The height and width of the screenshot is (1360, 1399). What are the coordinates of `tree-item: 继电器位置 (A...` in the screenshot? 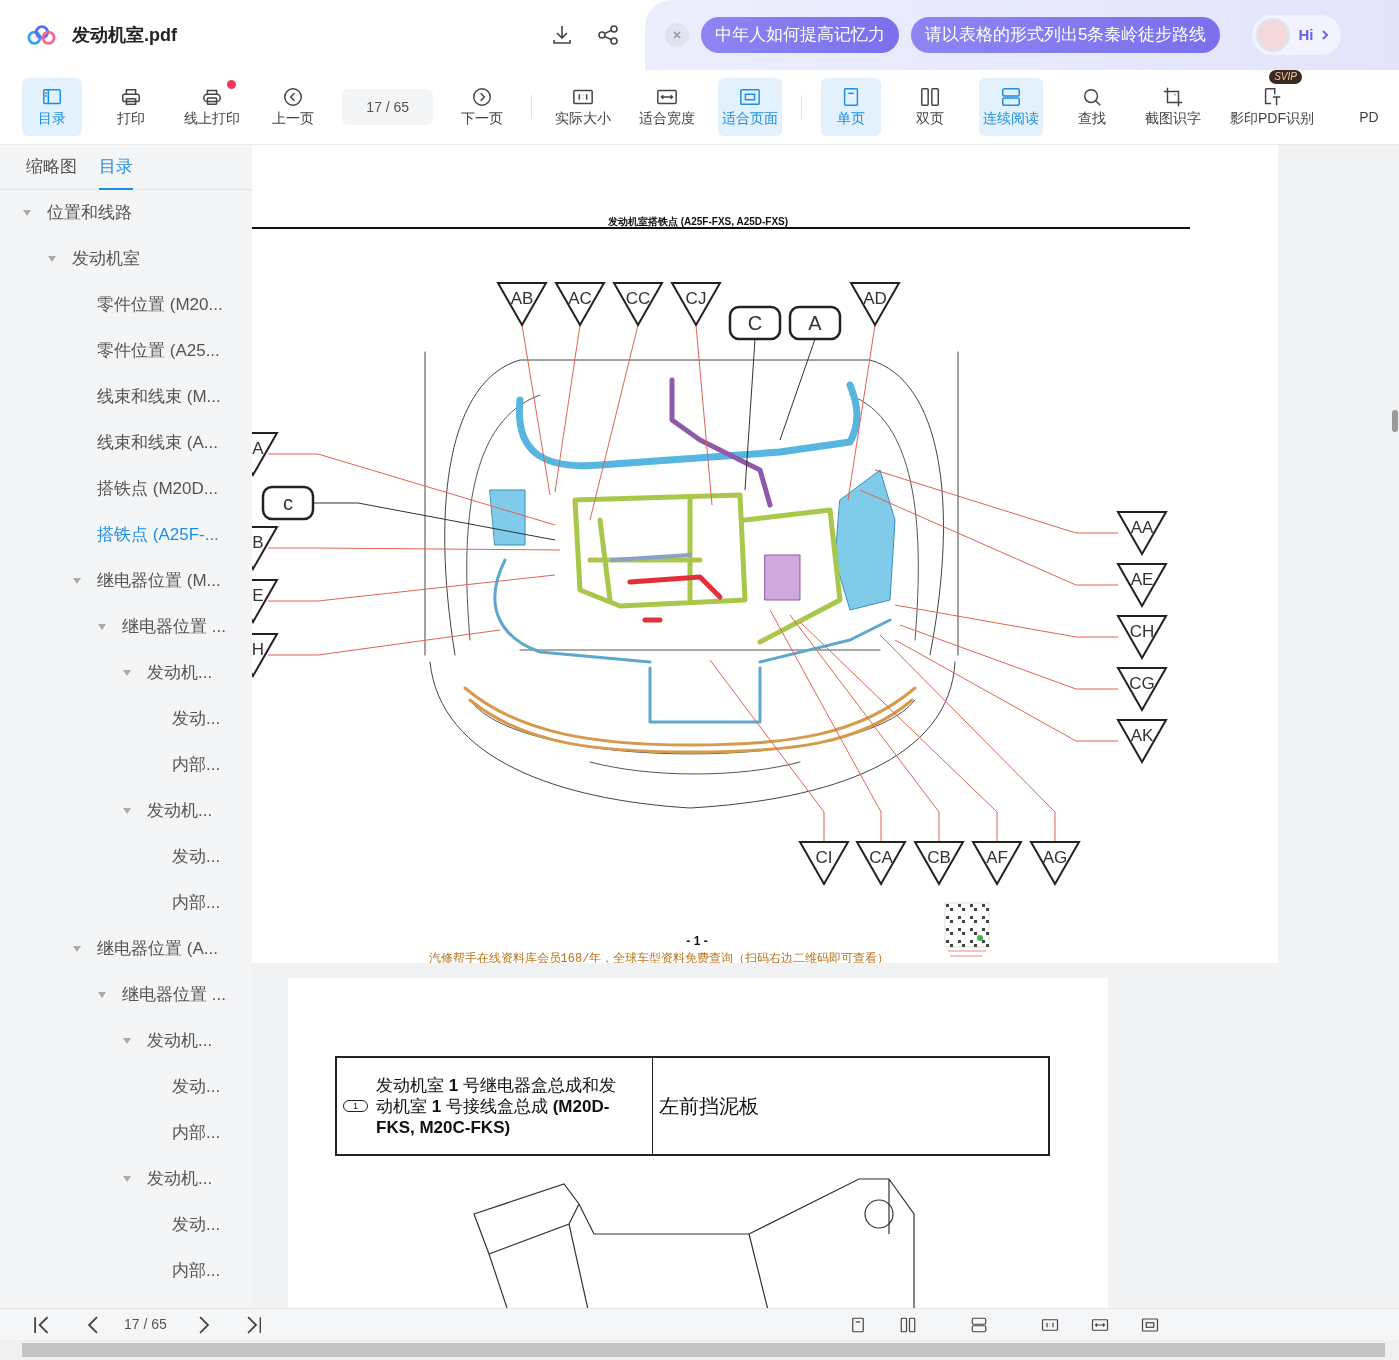 It's located at (126, 949).